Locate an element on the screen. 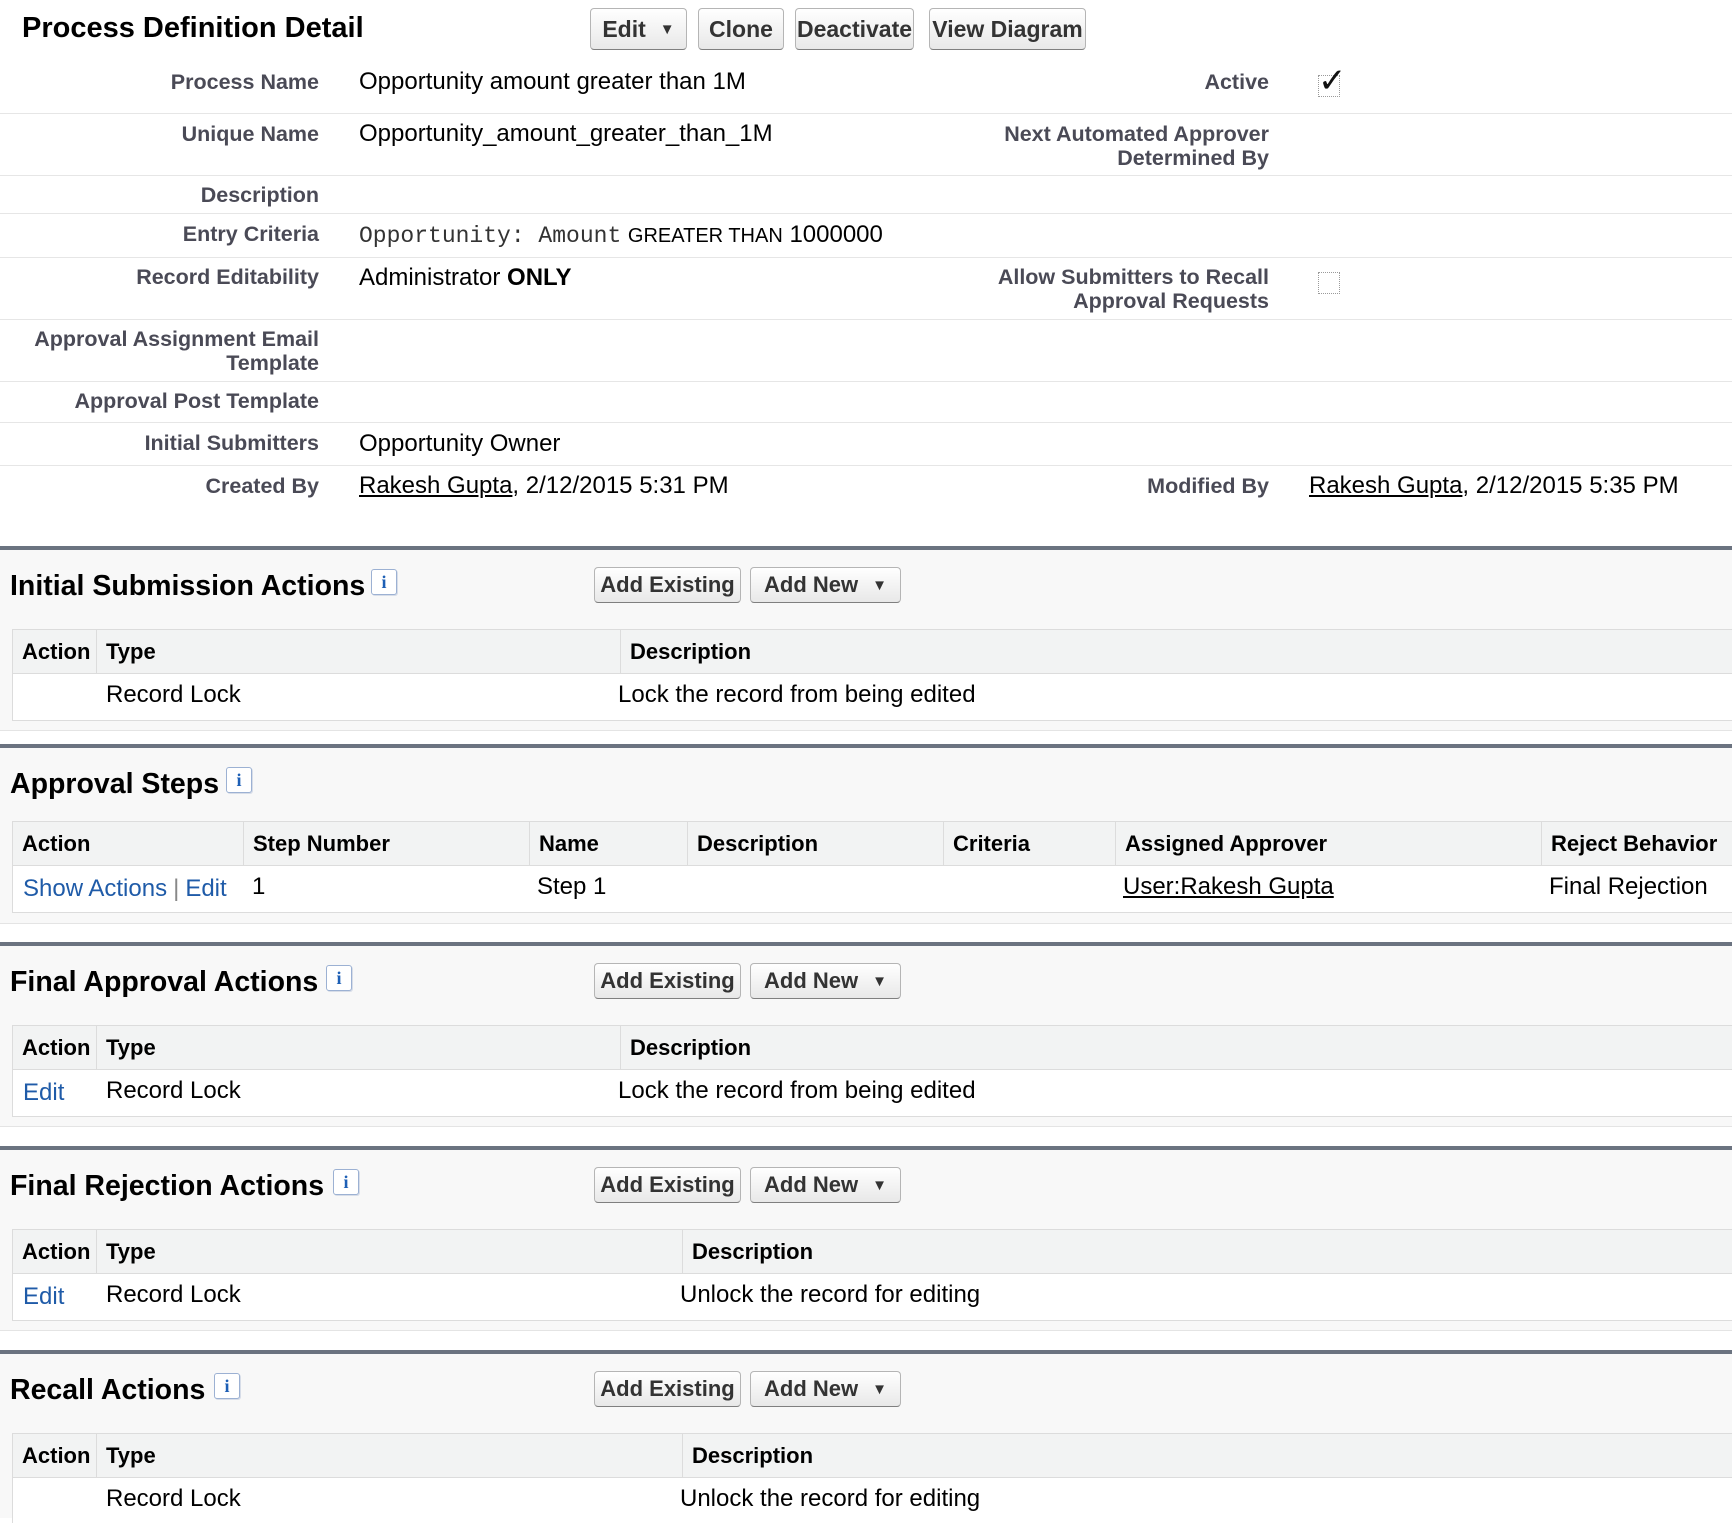 The height and width of the screenshot is (1523, 1732). row-name: Step 1 is located at coordinates (572, 886).